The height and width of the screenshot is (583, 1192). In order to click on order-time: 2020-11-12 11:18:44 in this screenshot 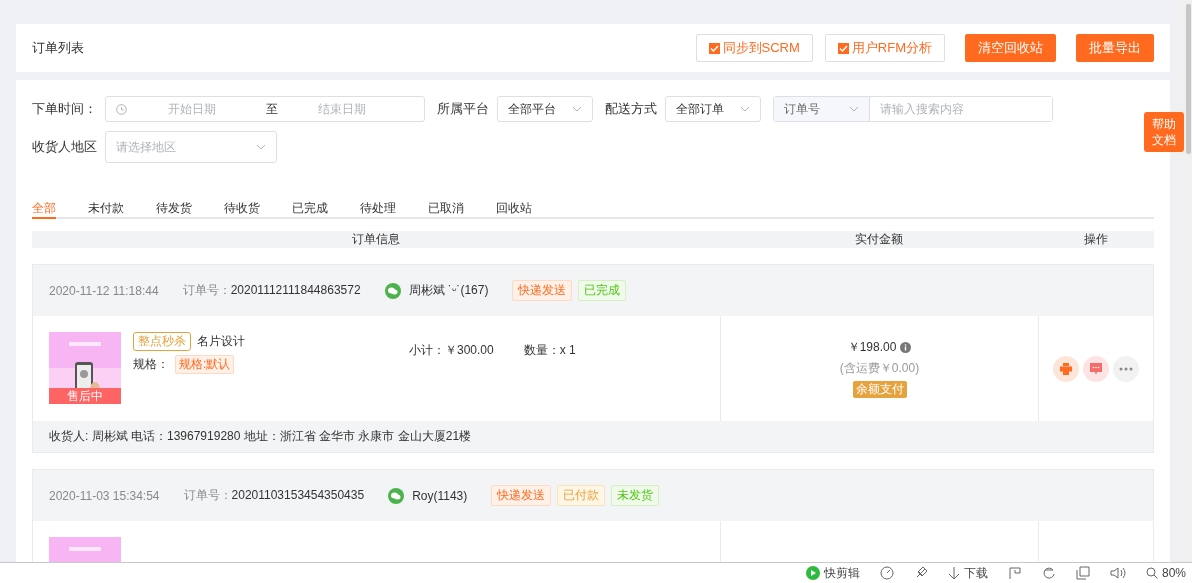, I will do `click(104, 290)`.